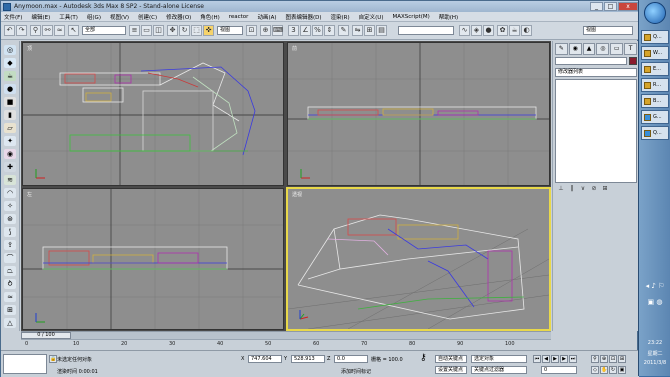 This screenshot has height=377, width=670. What do you see at coordinates (488, 30) in the screenshot?
I see `material-editor-icon: ●` at bounding box center [488, 30].